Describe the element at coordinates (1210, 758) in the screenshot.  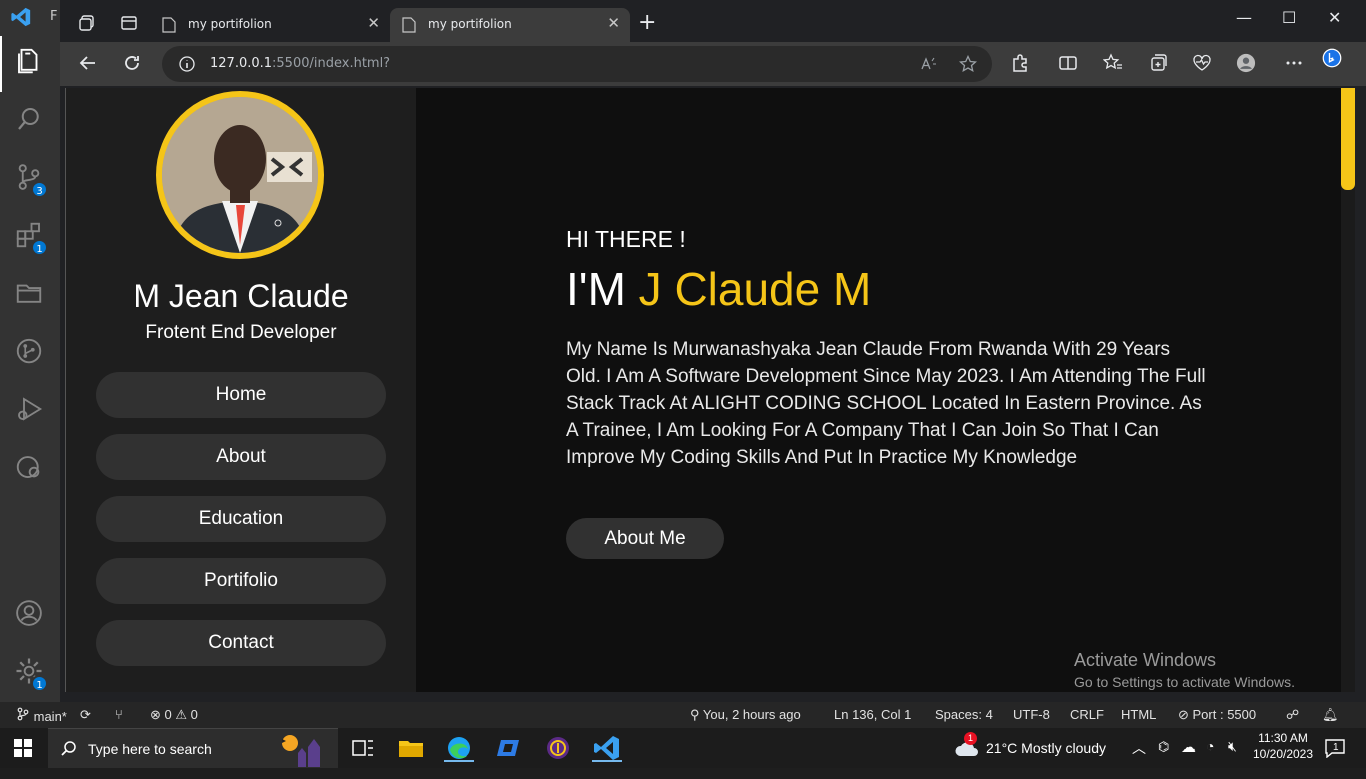
I see `wifi-icon: ◔` at that location.